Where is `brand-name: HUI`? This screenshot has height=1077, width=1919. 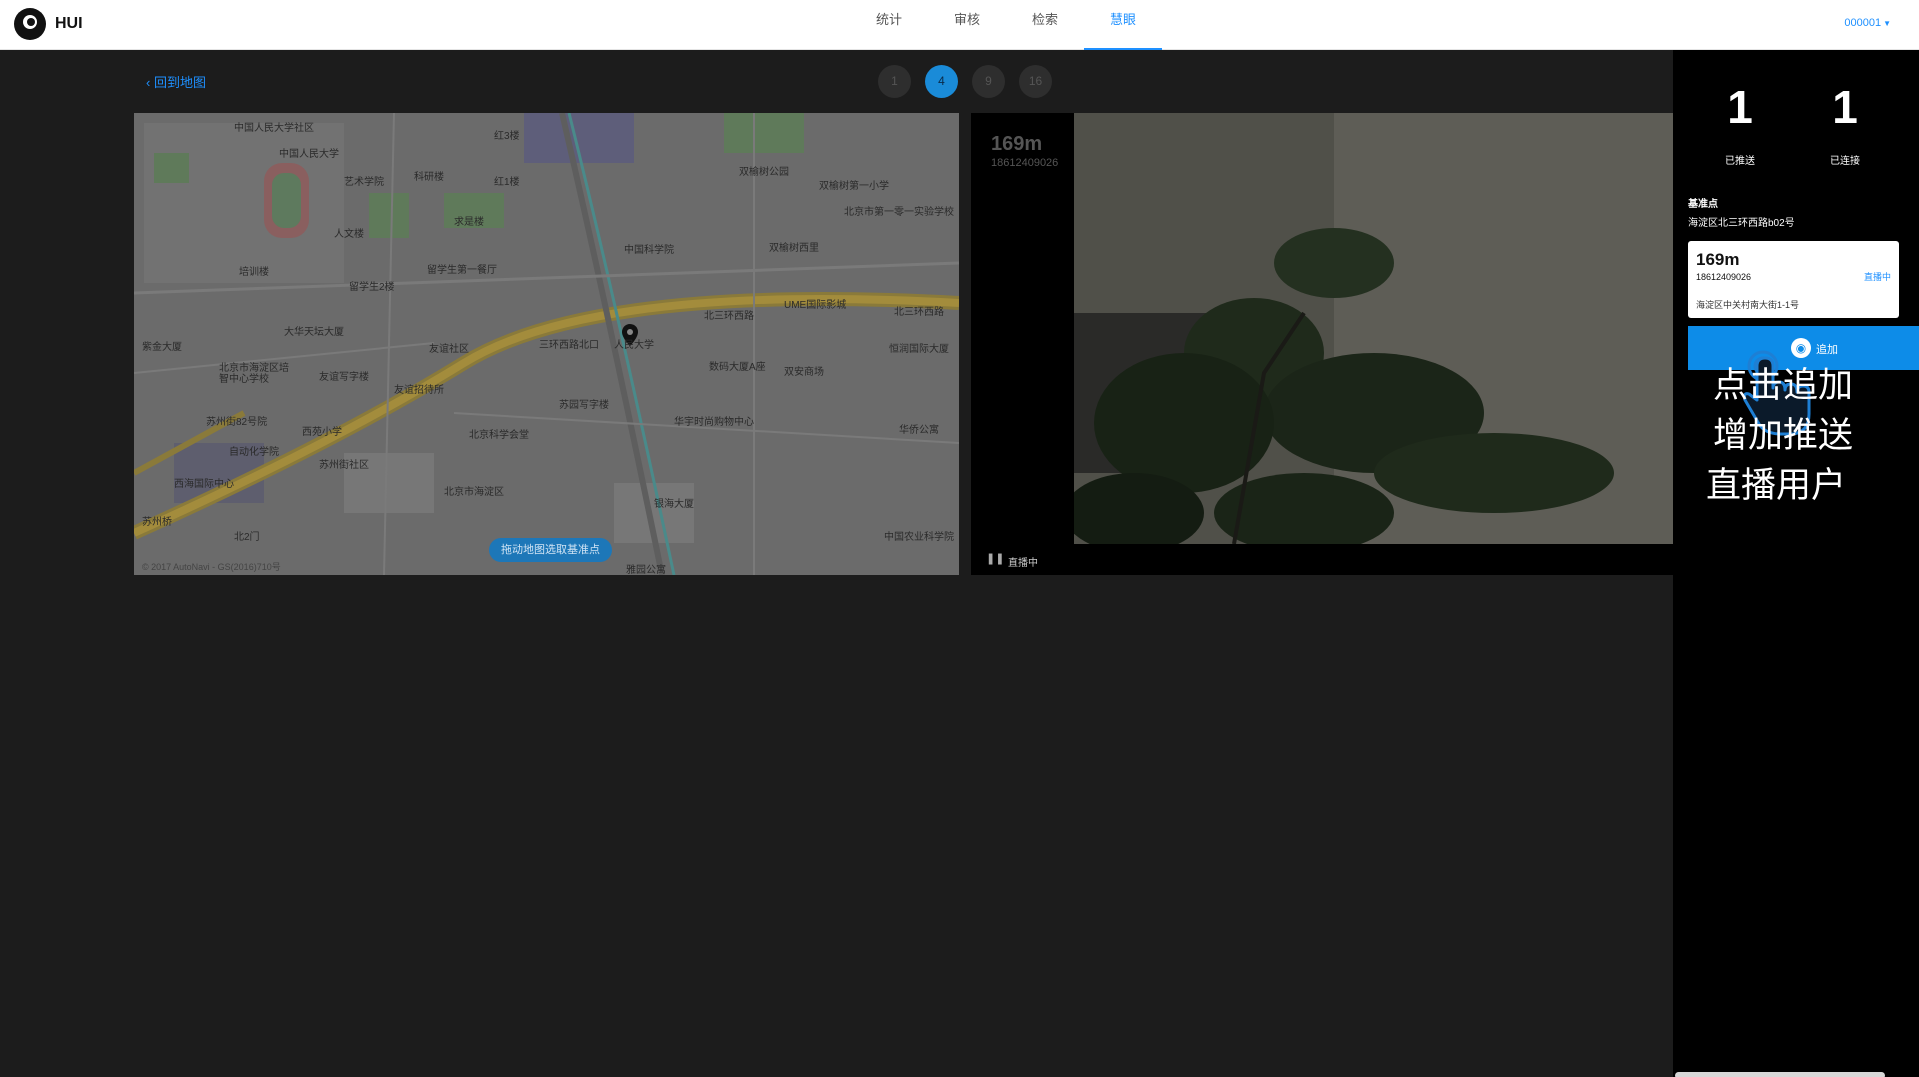 brand-name: HUI is located at coordinates (69, 23).